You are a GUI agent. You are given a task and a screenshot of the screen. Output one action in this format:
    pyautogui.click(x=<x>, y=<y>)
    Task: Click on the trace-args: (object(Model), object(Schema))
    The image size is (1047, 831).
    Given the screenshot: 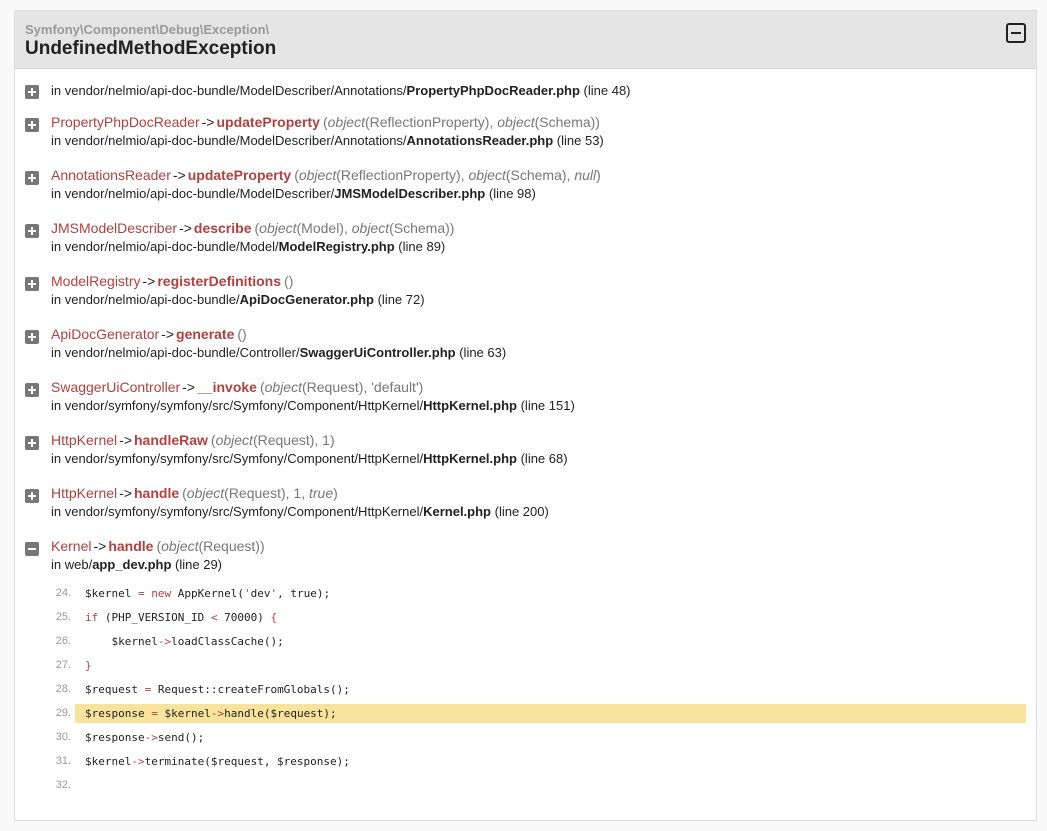 What is the action you would take?
    pyautogui.click(x=354, y=228)
    